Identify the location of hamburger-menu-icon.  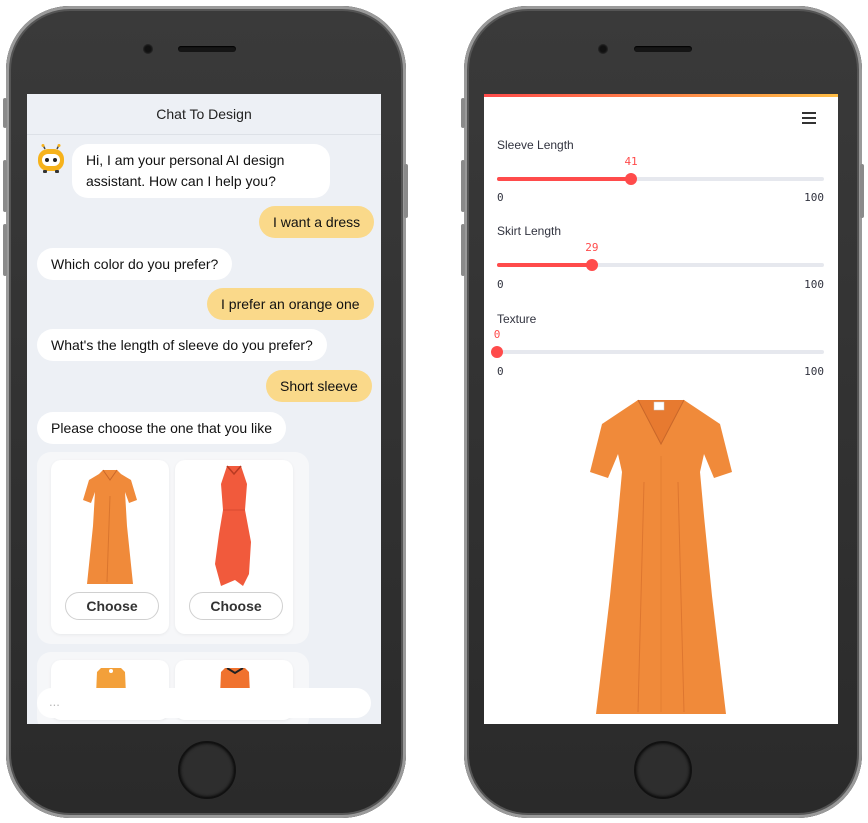
(809, 119).